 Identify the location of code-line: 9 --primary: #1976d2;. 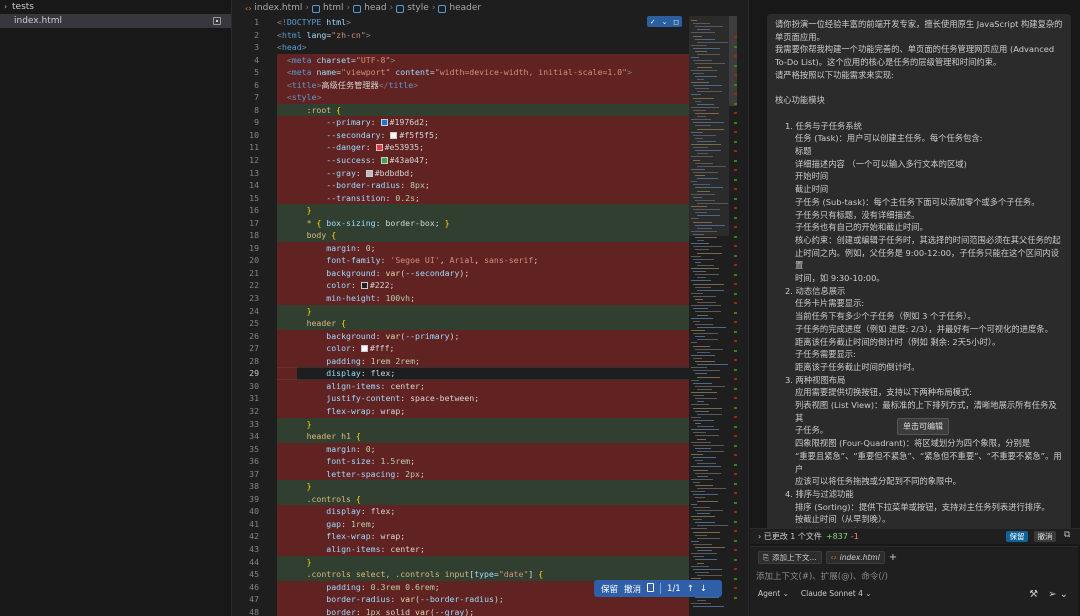
(461, 122).